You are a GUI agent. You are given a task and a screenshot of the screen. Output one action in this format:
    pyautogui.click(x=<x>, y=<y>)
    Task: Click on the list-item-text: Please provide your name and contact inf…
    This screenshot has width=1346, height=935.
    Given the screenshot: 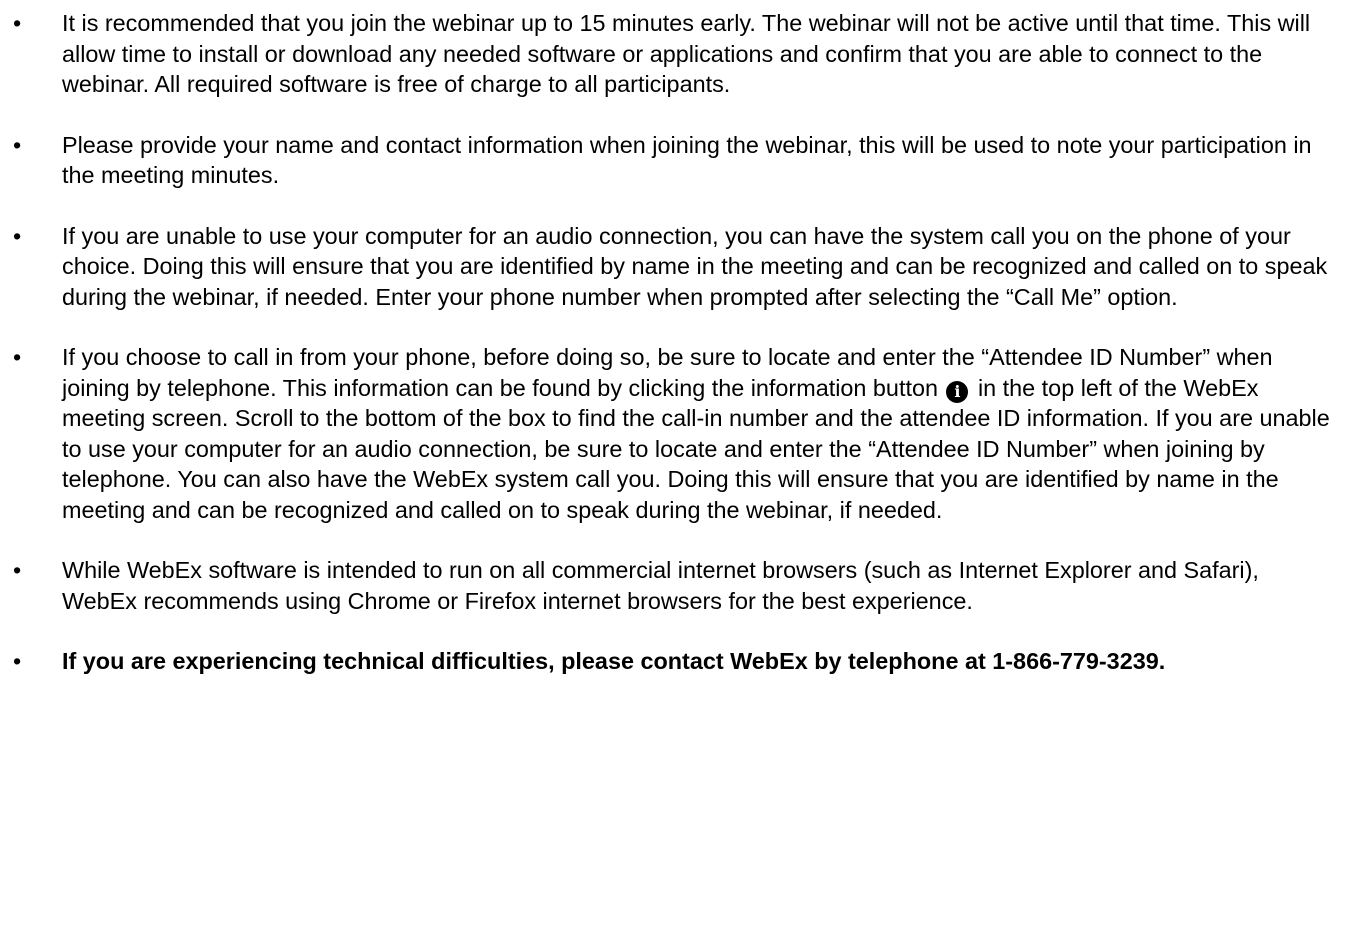 What is the action you would take?
    pyautogui.click(x=687, y=160)
    